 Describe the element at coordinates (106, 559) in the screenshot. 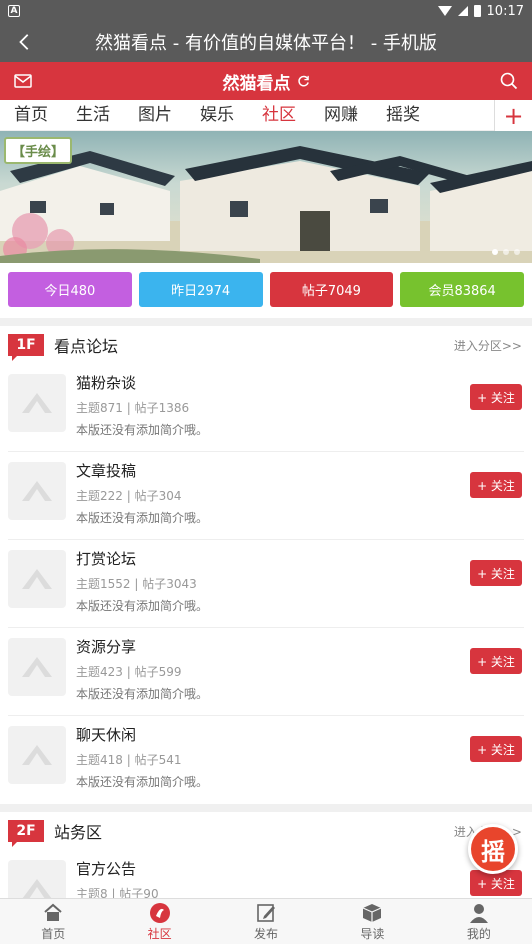

I see `forum-name: 打赏论坛` at that location.